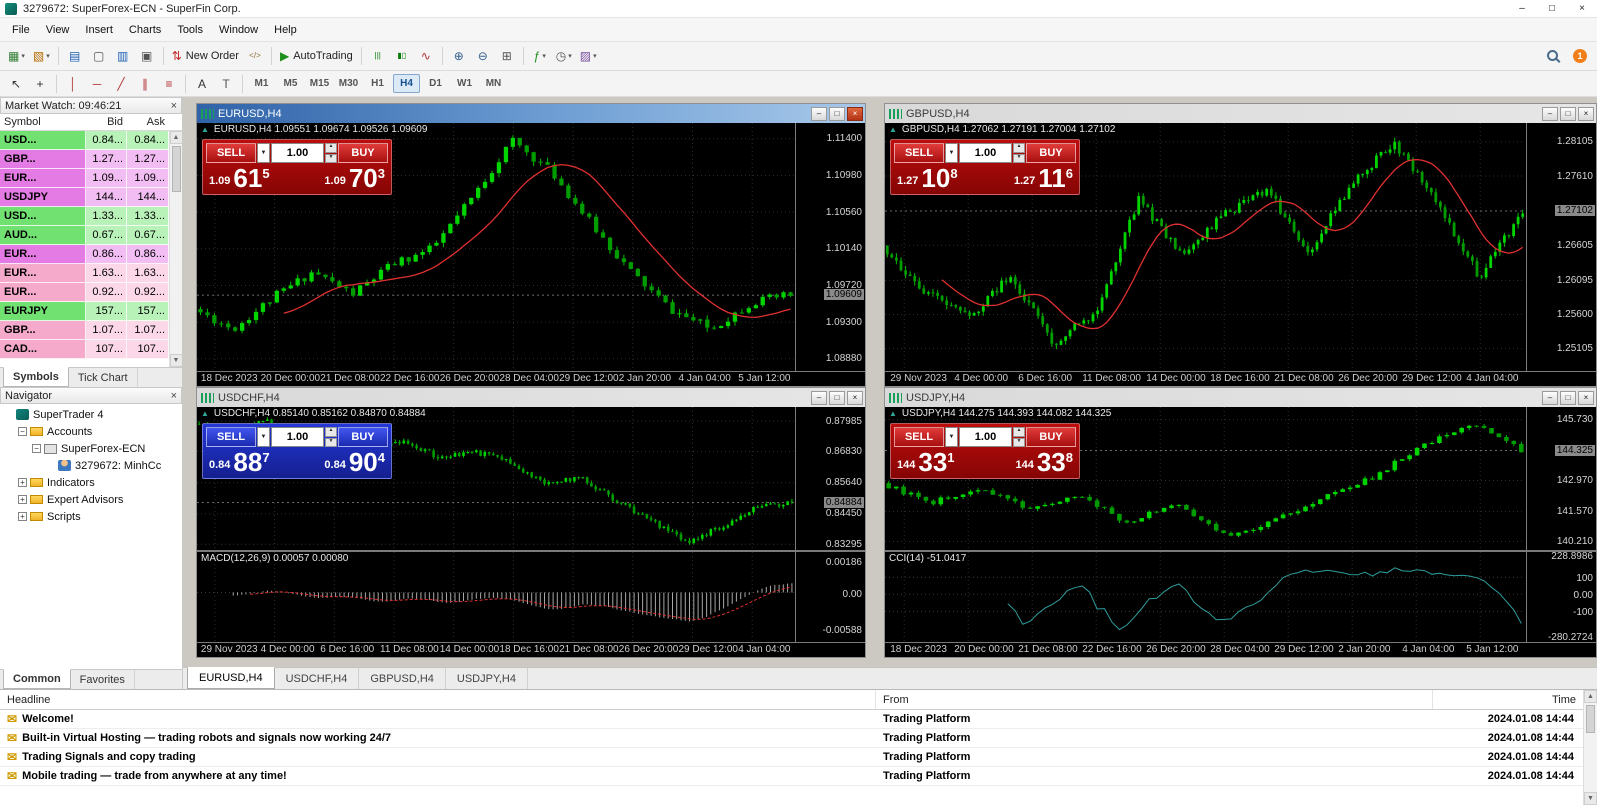  Describe the element at coordinates (348, 83) in the screenshot. I see `timeframe-m30-button: M30` at that location.